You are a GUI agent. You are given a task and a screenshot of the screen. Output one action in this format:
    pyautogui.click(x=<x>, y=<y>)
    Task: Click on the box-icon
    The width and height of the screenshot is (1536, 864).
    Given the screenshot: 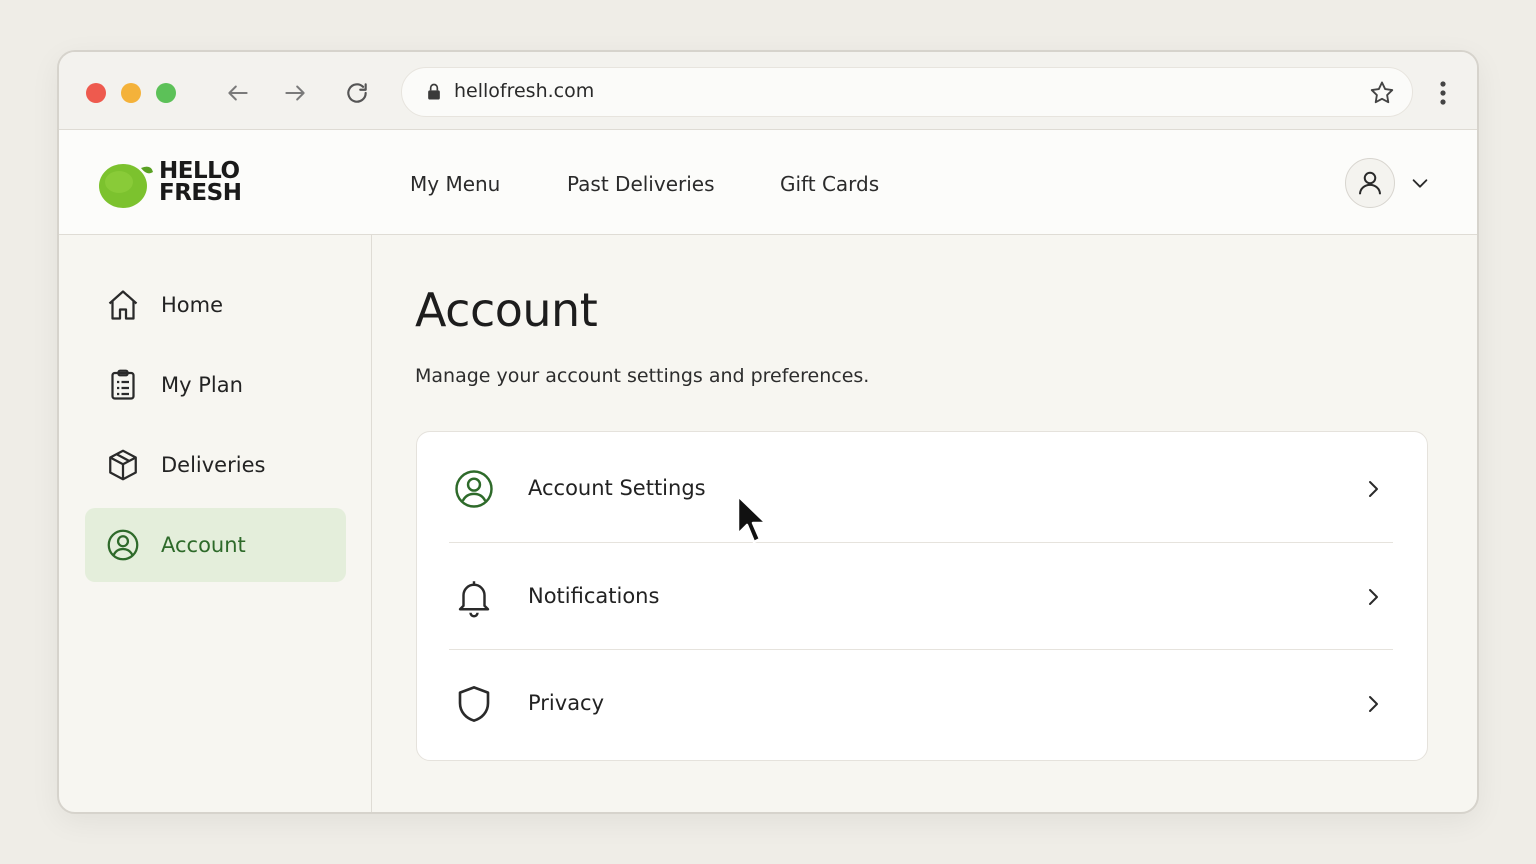 What is the action you would take?
    pyautogui.click(x=123, y=465)
    